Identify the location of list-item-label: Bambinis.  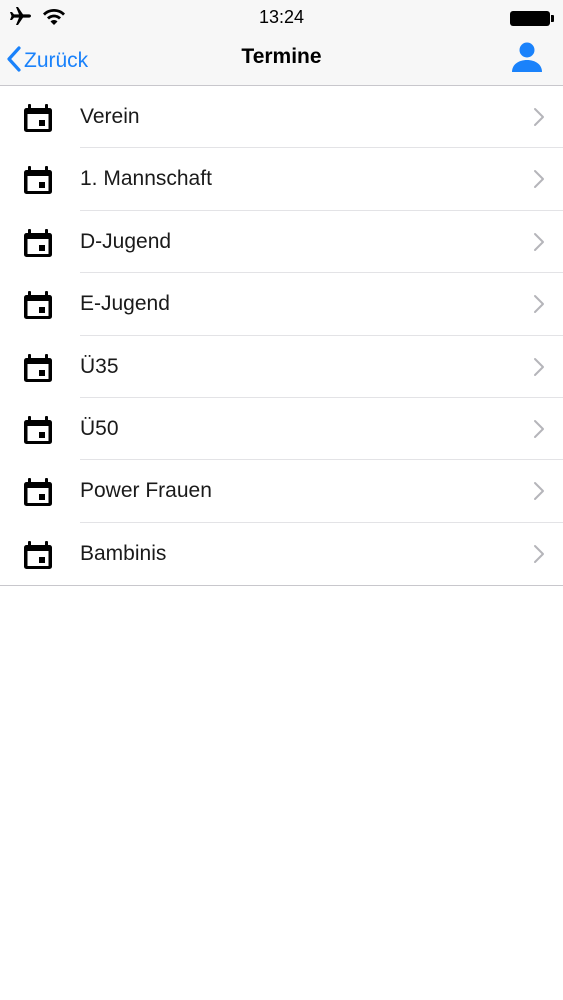
(123, 553).